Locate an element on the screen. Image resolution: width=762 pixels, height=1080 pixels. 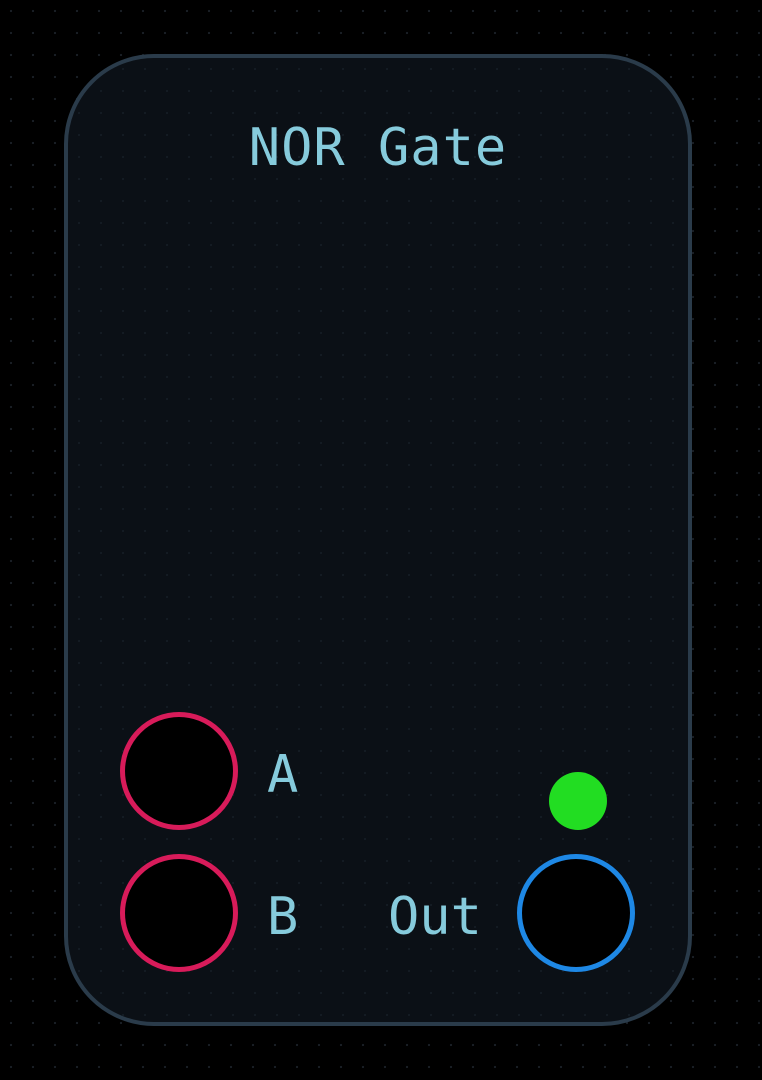
output-label: Out is located at coordinates (435, 917).